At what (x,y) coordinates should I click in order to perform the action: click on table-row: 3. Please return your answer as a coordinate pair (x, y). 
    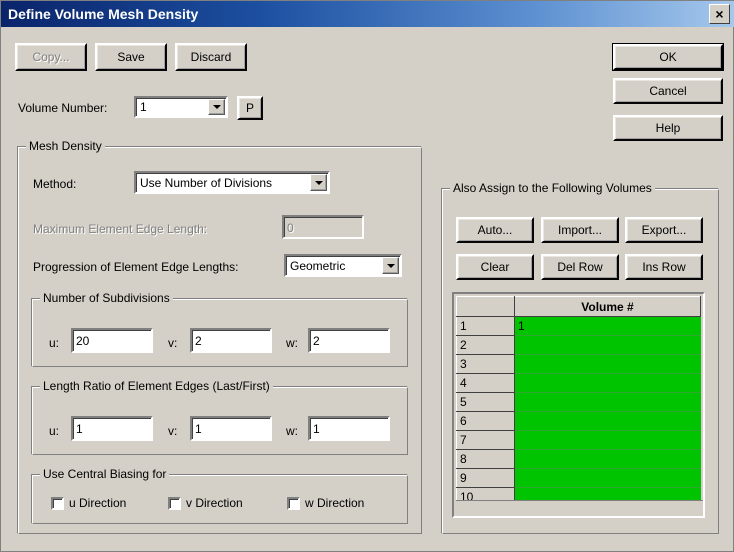
    Looking at the image, I should click on (578, 364).